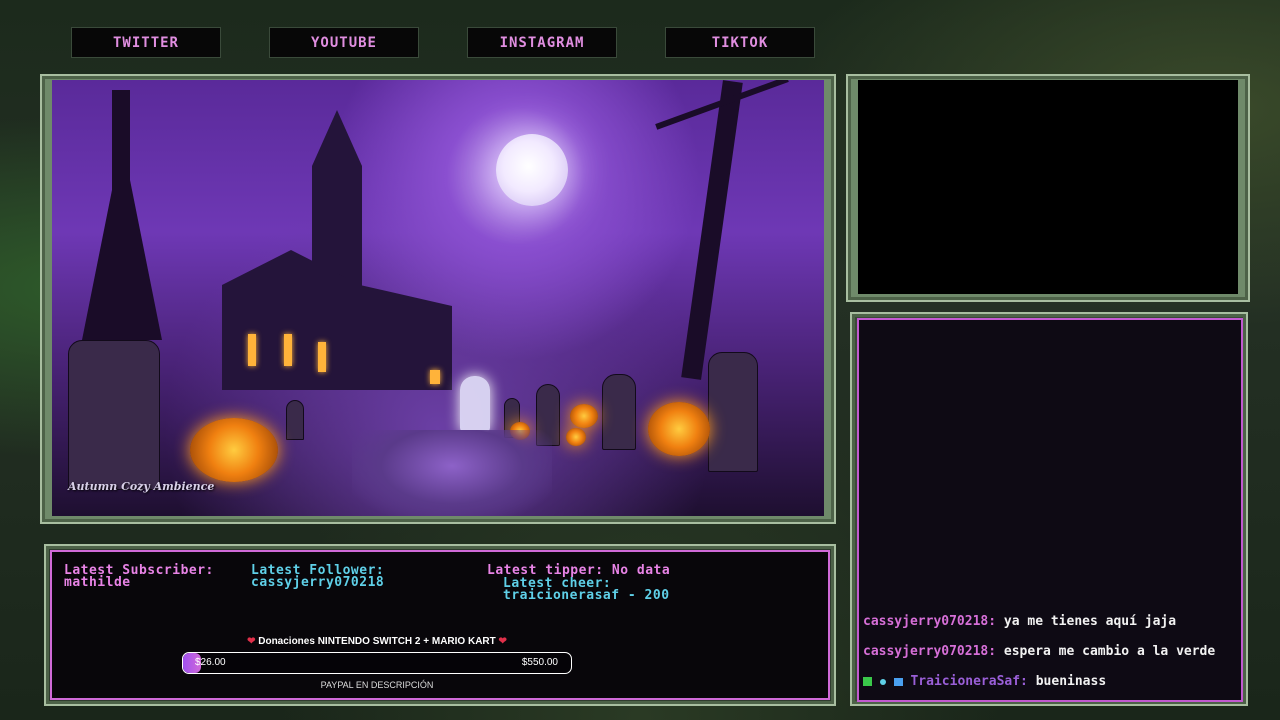 This screenshot has height=720, width=1280. Describe the element at coordinates (146, 42) in the screenshot. I see `twitter-button: TWITTER` at that location.